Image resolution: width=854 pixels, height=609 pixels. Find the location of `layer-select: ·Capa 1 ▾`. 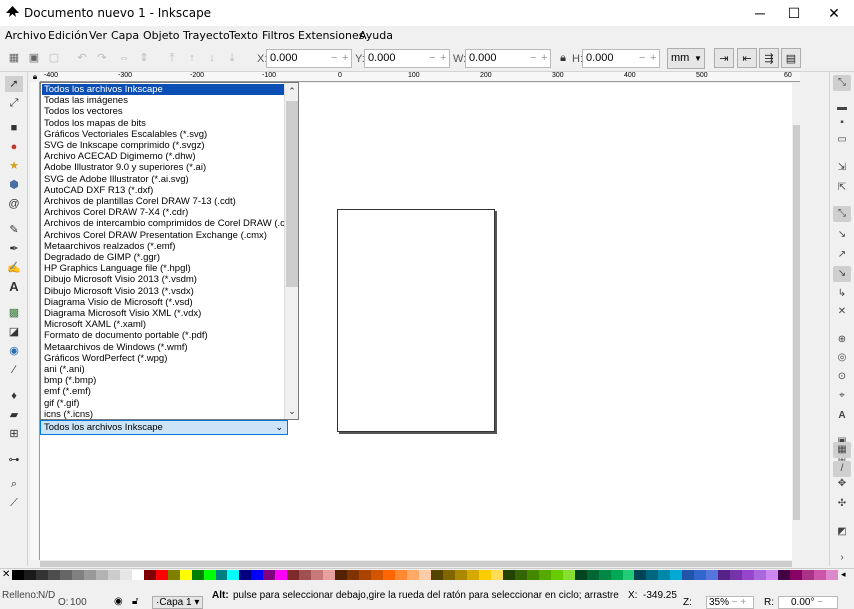

layer-select: ·Capa 1 ▾ is located at coordinates (178, 602).